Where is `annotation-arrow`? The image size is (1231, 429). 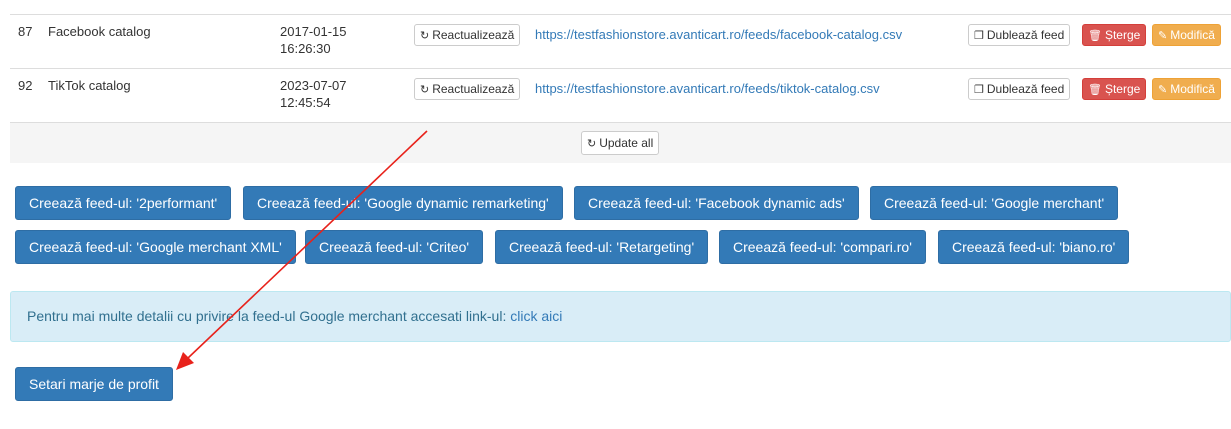 annotation-arrow is located at coordinates (302, 250).